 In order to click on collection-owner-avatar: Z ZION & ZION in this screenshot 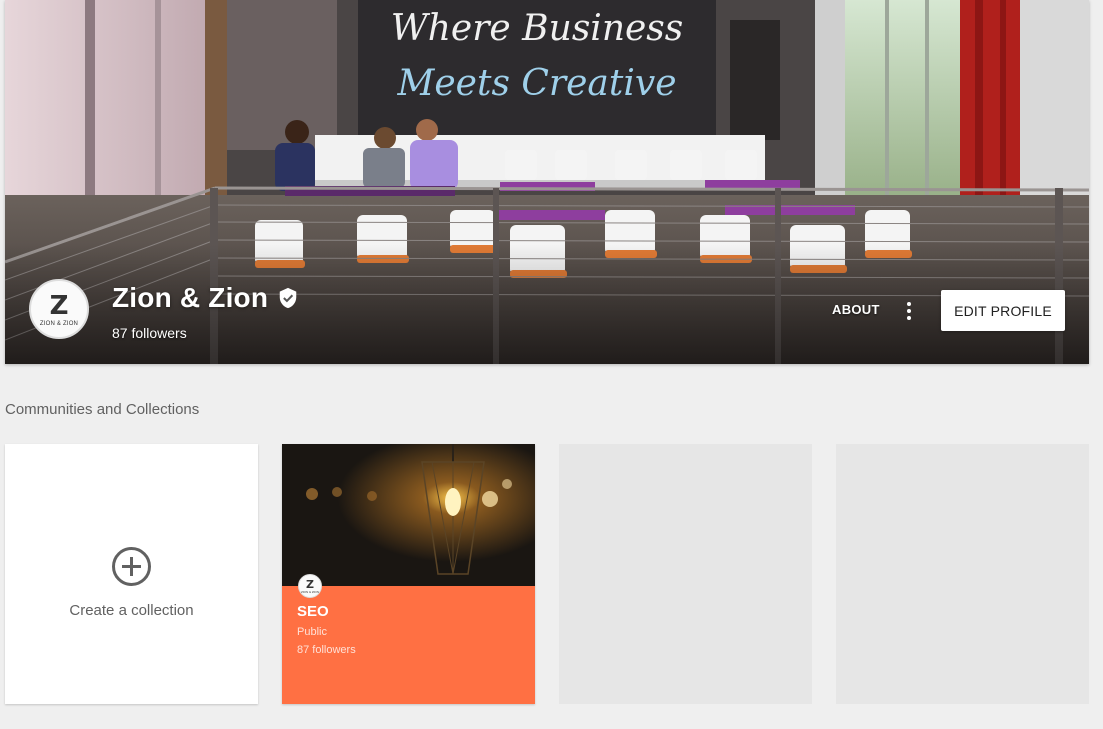, I will do `click(310, 586)`.